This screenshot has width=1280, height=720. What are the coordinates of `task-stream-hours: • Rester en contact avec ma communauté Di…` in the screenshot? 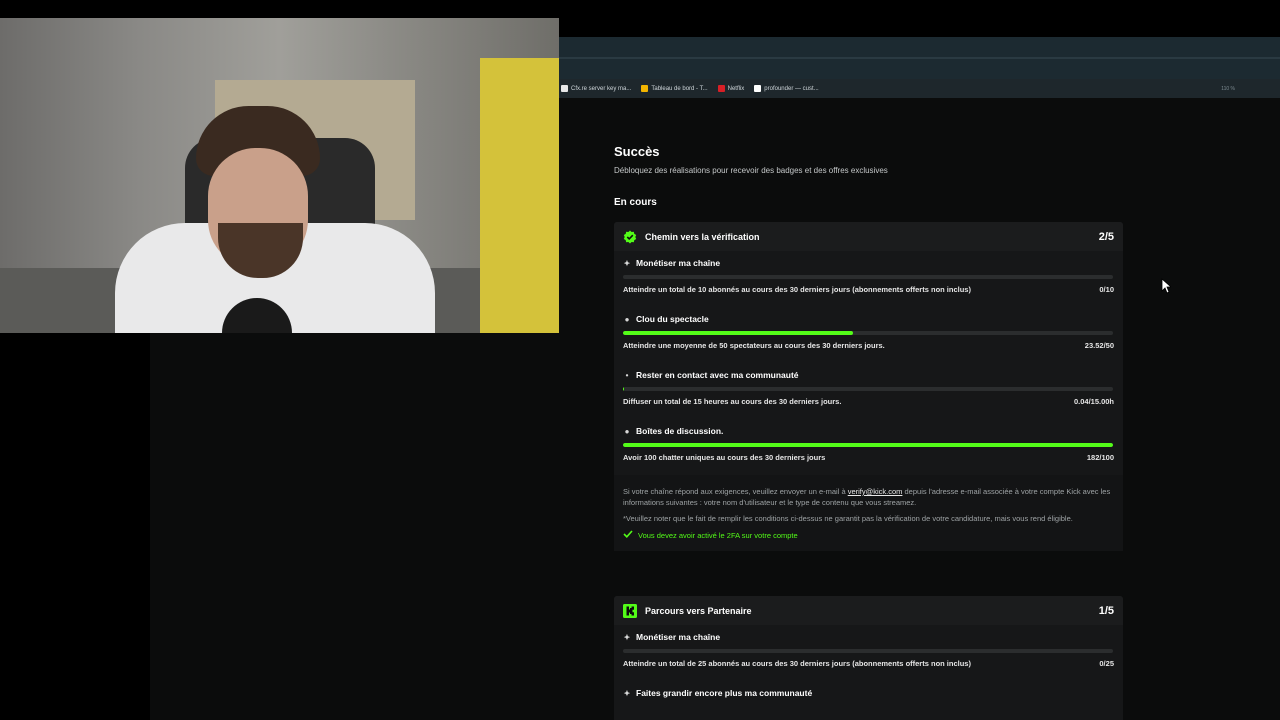 It's located at (868, 391).